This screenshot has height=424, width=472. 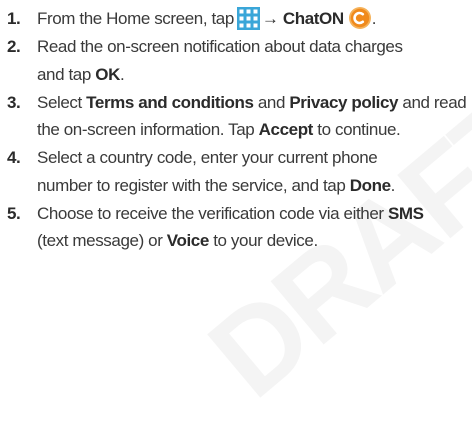 I want to click on step-3-b: and, so click(x=271, y=102).